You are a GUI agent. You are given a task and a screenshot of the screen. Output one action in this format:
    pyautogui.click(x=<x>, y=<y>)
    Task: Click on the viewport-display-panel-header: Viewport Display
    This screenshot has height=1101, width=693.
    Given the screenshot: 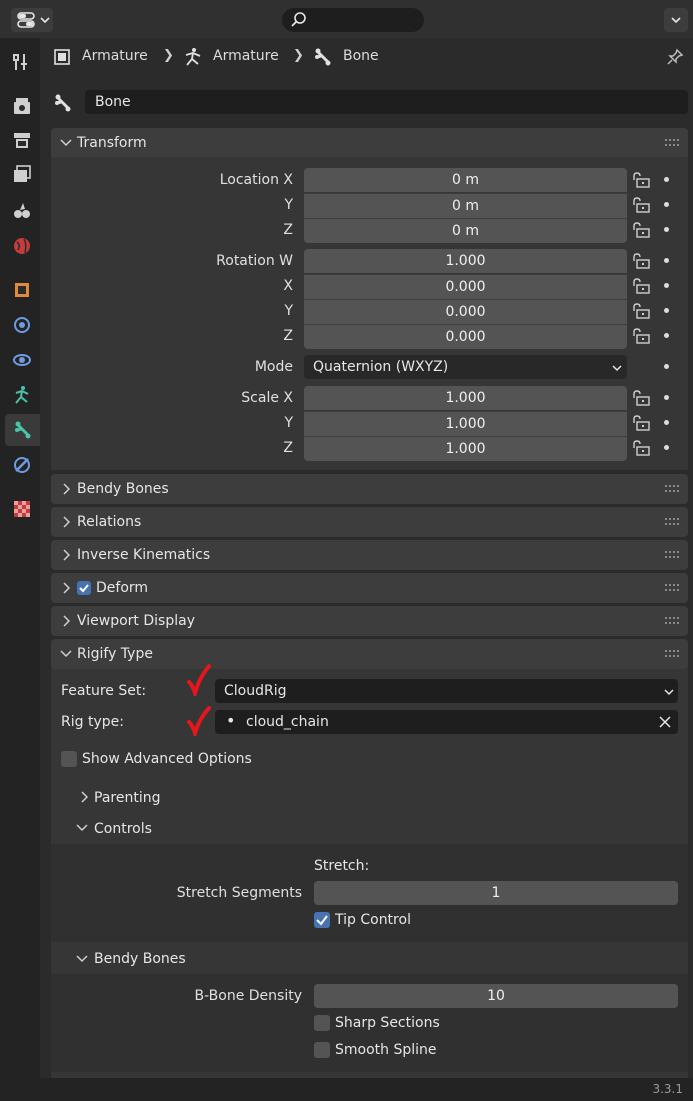 What is the action you would take?
    pyautogui.click(x=369, y=621)
    